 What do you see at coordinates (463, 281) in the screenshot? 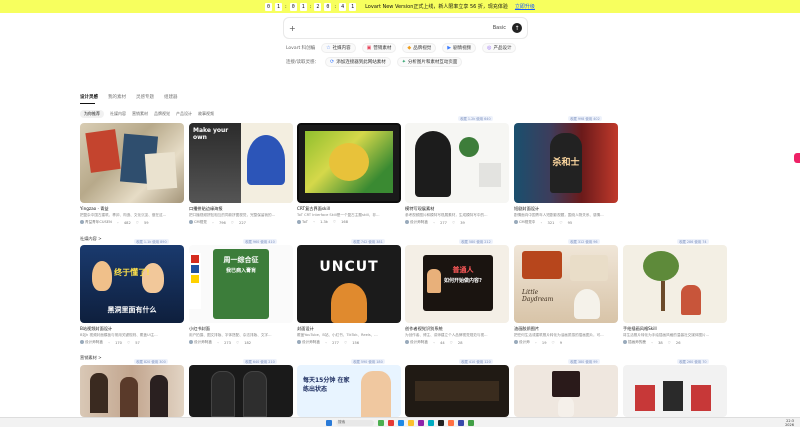
I see `cover-subline: 如何开始做内容?` at bounding box center [463, 281].